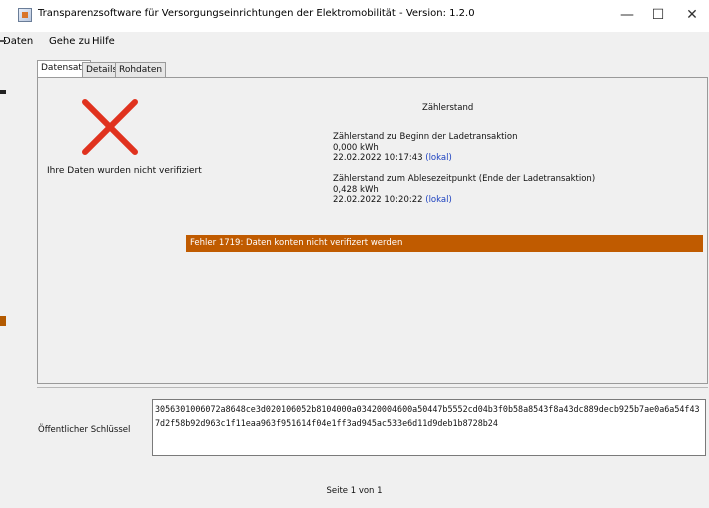 The width and height of the screenshot is (709, 508). What do you see at coordinates (69, 41) in the screenshot?
I see `menu-gehe-zu: Gehe zu` at bounding box center [69, 41].